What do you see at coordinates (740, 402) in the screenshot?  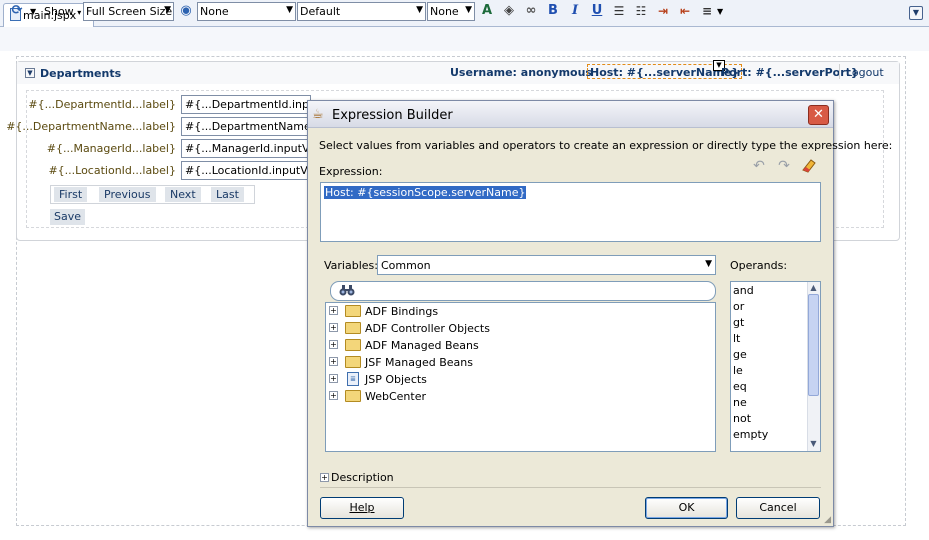 I see `operand-item: ne` at bounding box center [740, 402].